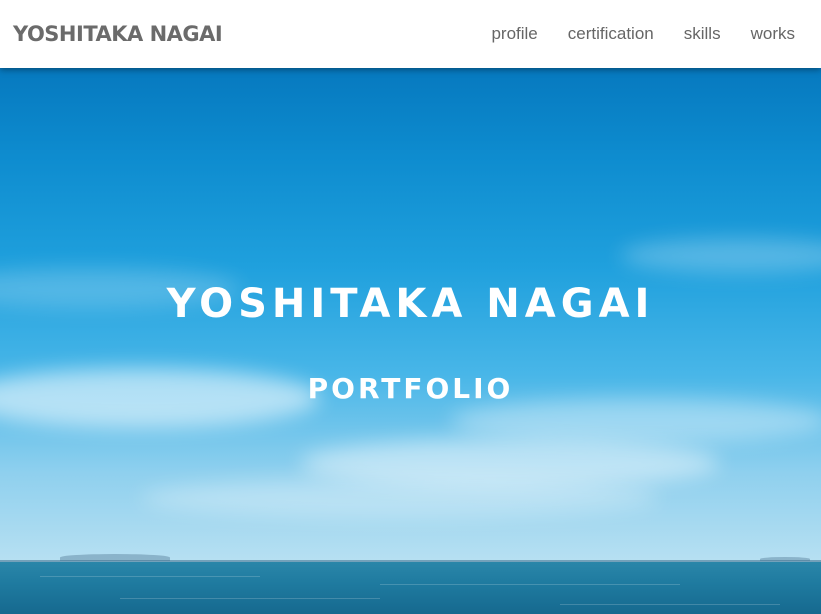 Image resolution: width=821 pixels, height=614 pixels. I want to click on hero-subtitle: PORTFOLIO, so click(410, 388).